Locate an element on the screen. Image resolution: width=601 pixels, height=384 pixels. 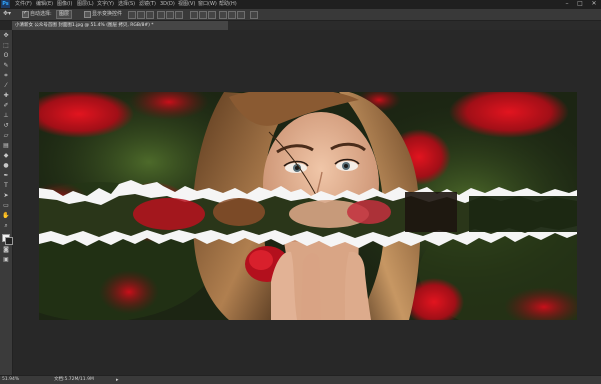
rectangle-tool-icon: ▭ is located at coordinates (6, 206).